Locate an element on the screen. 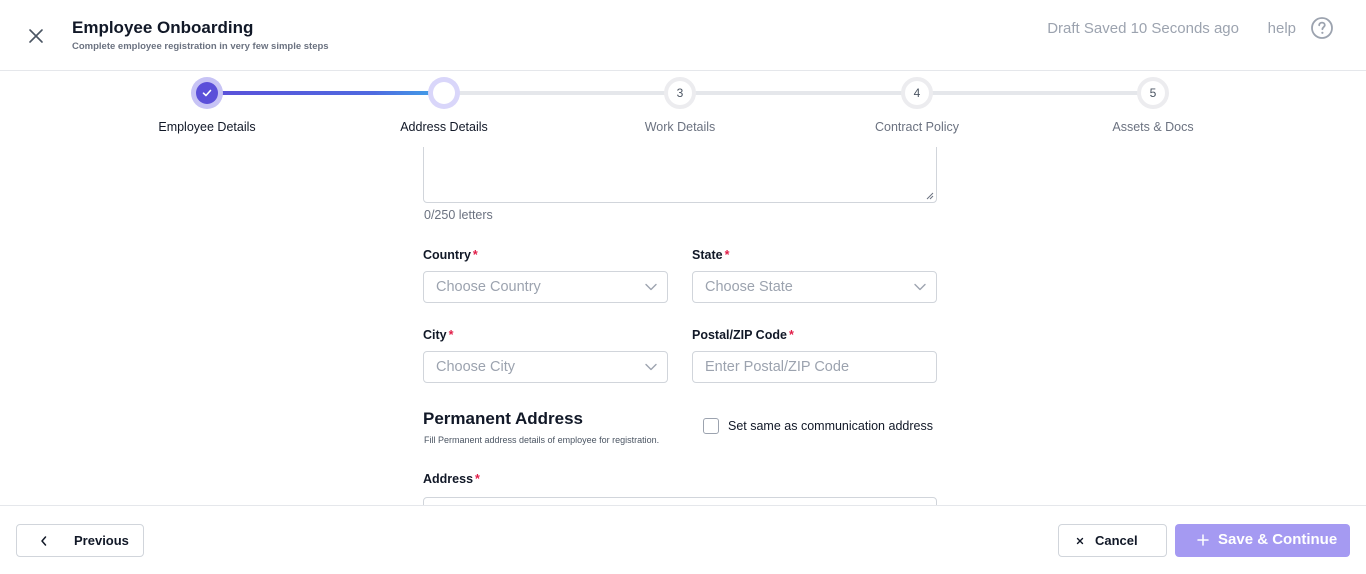 This screenshot has width=1366, height=574. save-continue-button: Save & Continue is located at coordinates (1262, 540).